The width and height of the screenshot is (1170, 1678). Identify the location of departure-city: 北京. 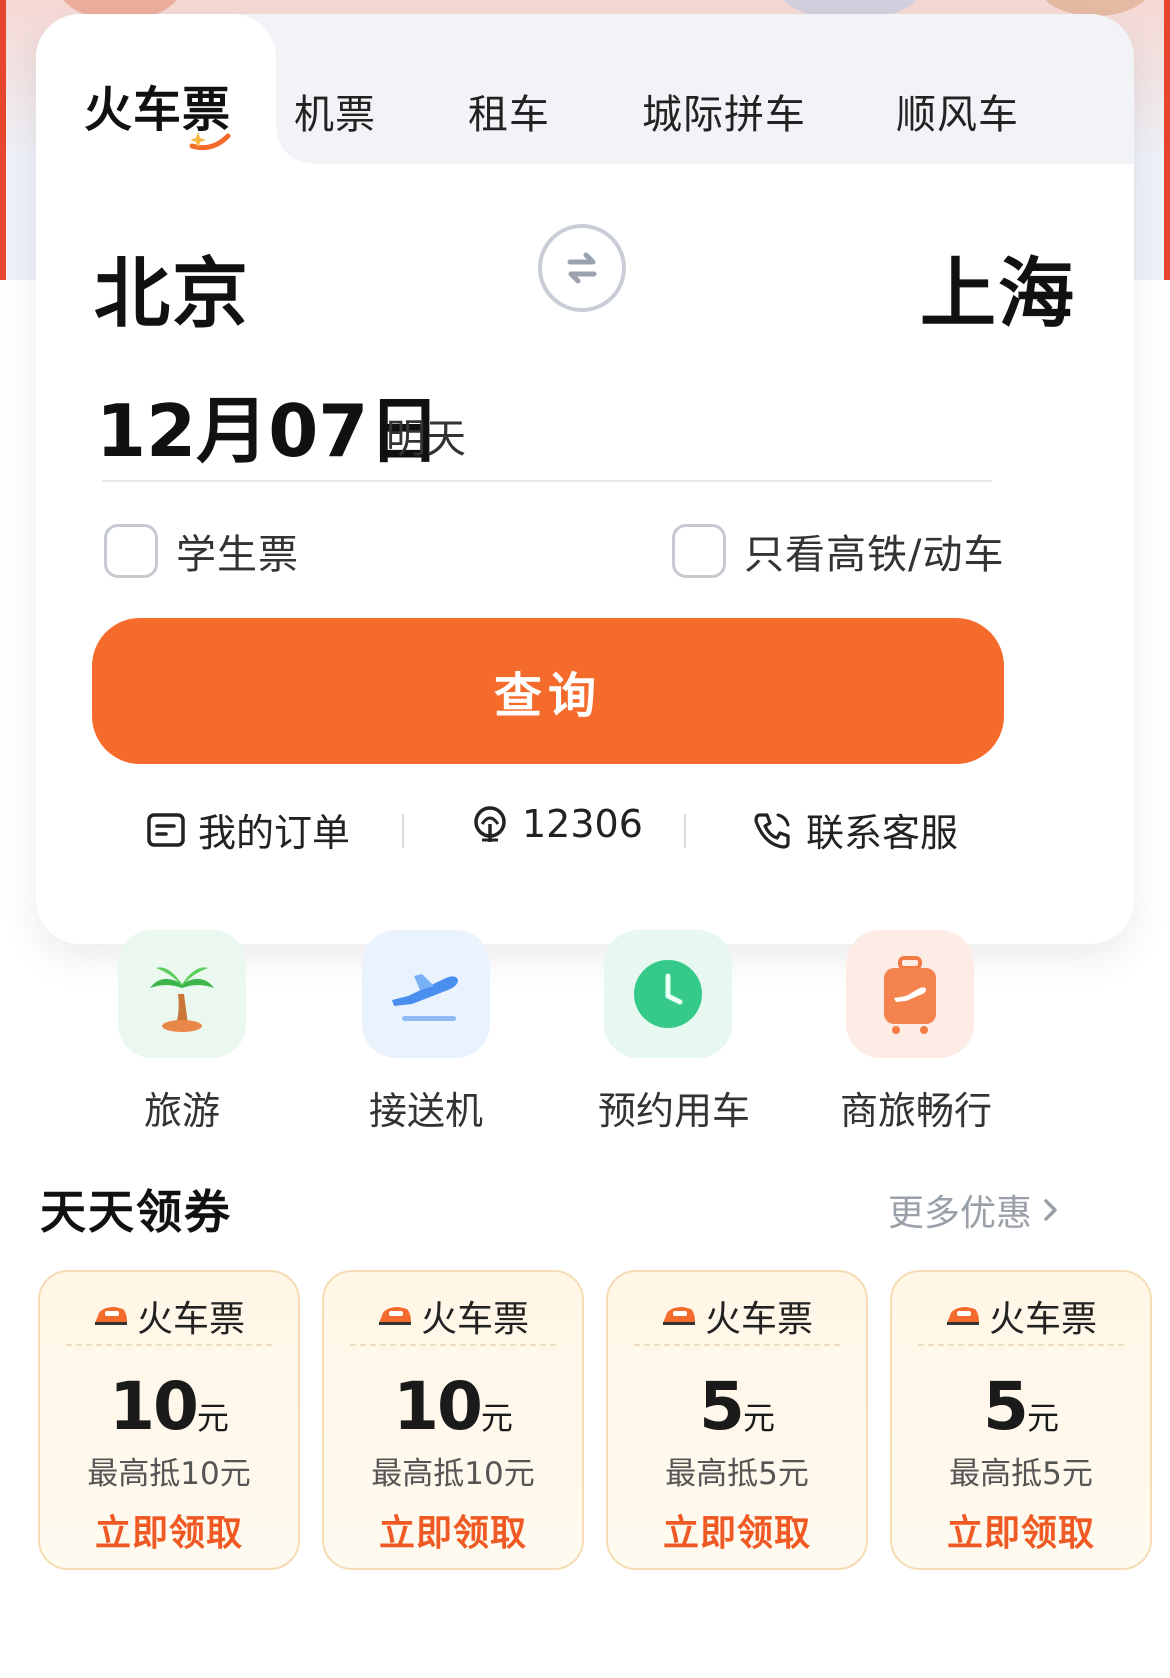
(172, 287).